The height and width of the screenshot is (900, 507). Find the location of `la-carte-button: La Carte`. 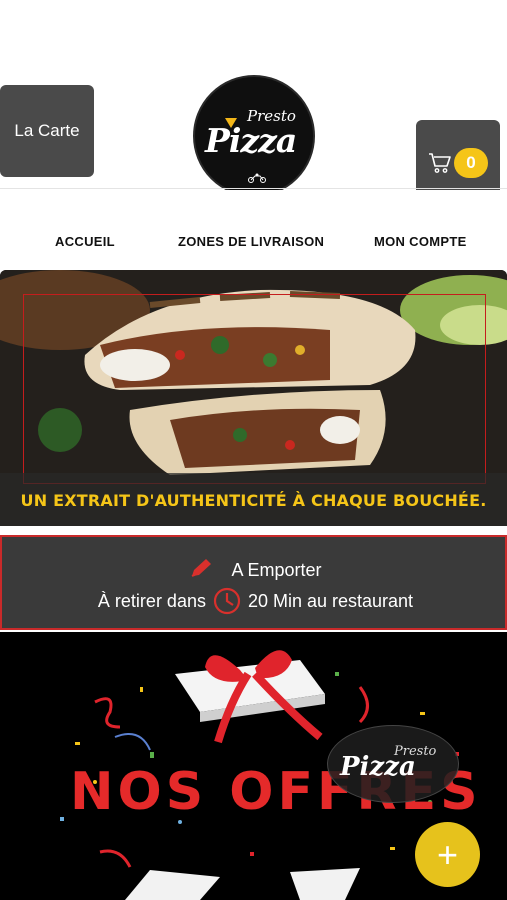

la-carte-button: La Carte is located at coordinates (47, 131).